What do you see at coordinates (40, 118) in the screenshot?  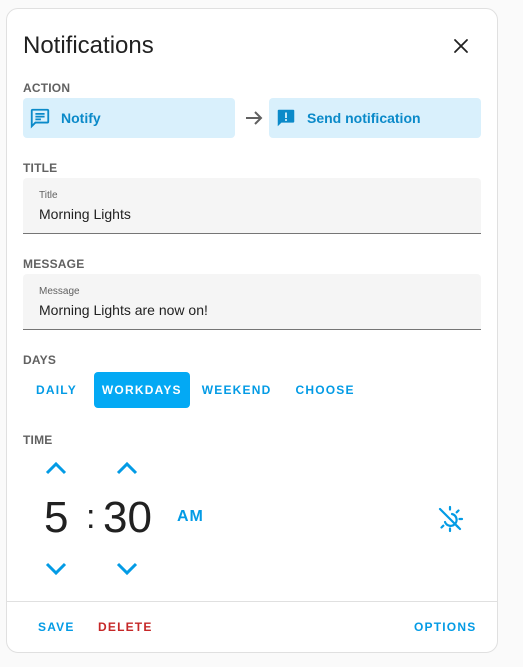 I see `message-icon` at bounding box center [40, 118].